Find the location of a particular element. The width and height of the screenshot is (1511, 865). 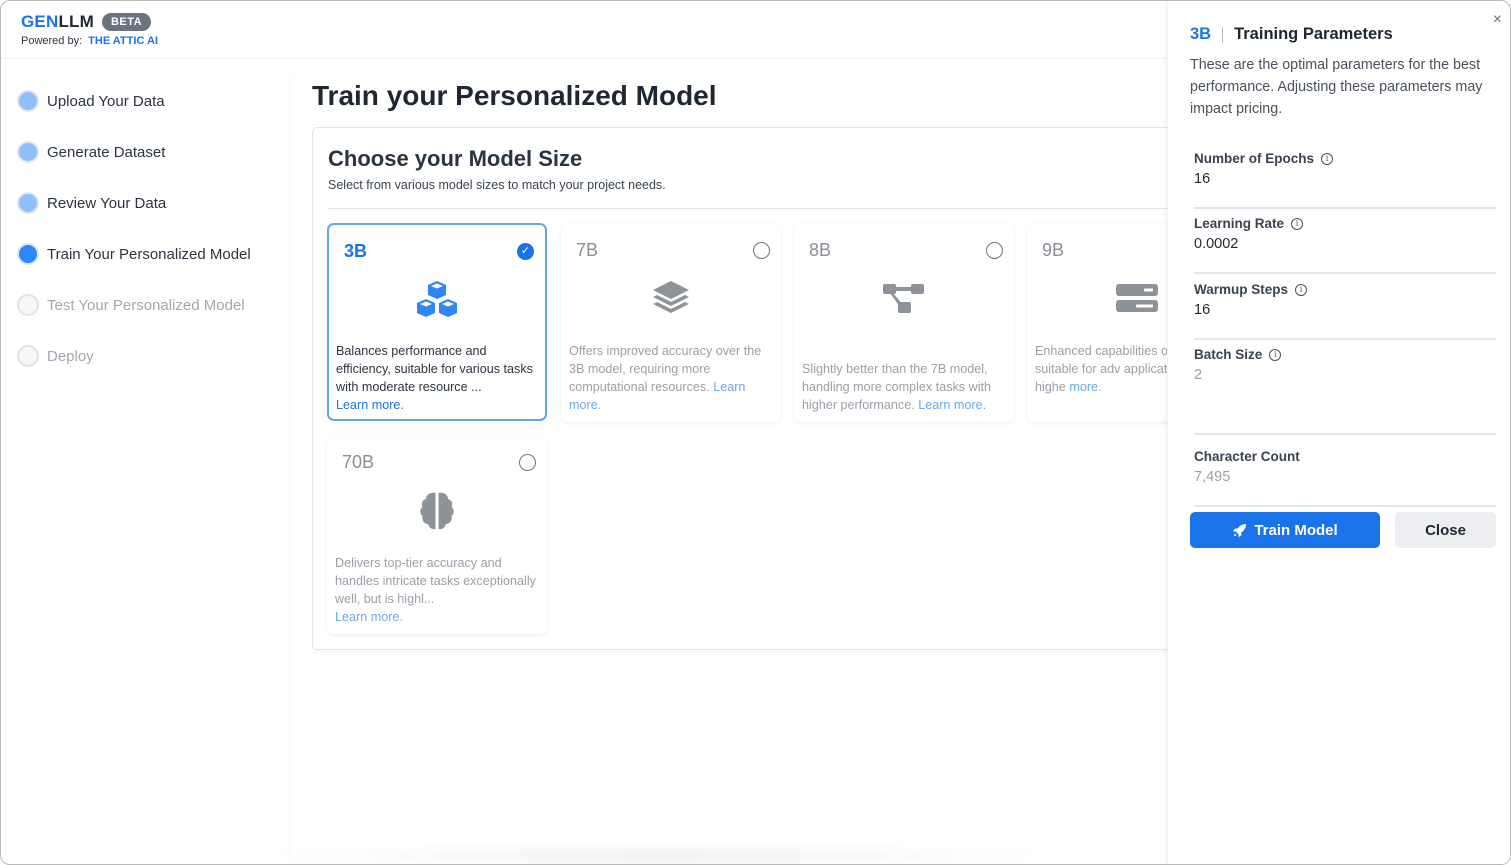

divider is located at coordinates (769, 208).